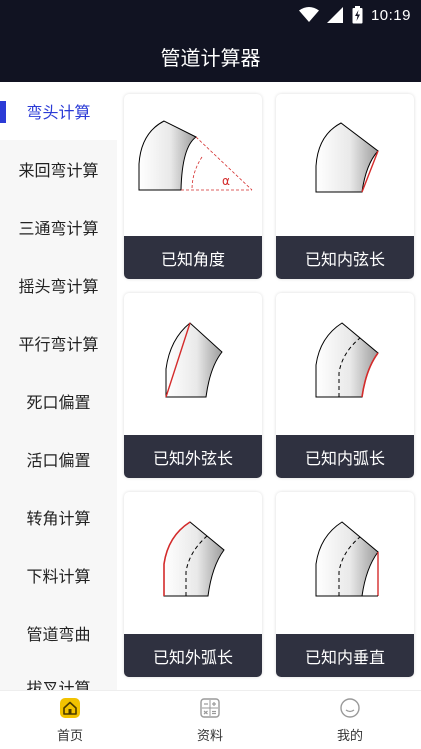 Image resolution: width=421 pixels, height=749 pixels. I want to click on elbow-angle-diagram: α, so click(195, 155).